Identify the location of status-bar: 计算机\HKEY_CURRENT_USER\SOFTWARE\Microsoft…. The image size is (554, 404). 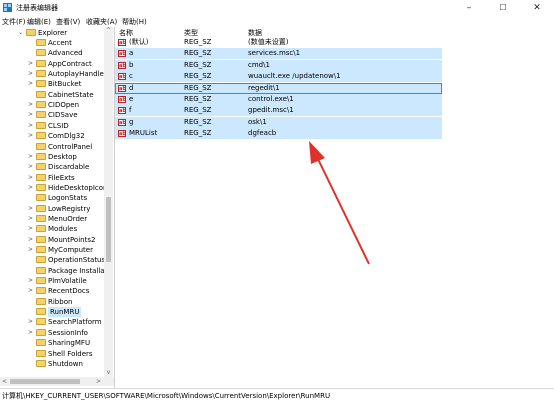
(277, 394).